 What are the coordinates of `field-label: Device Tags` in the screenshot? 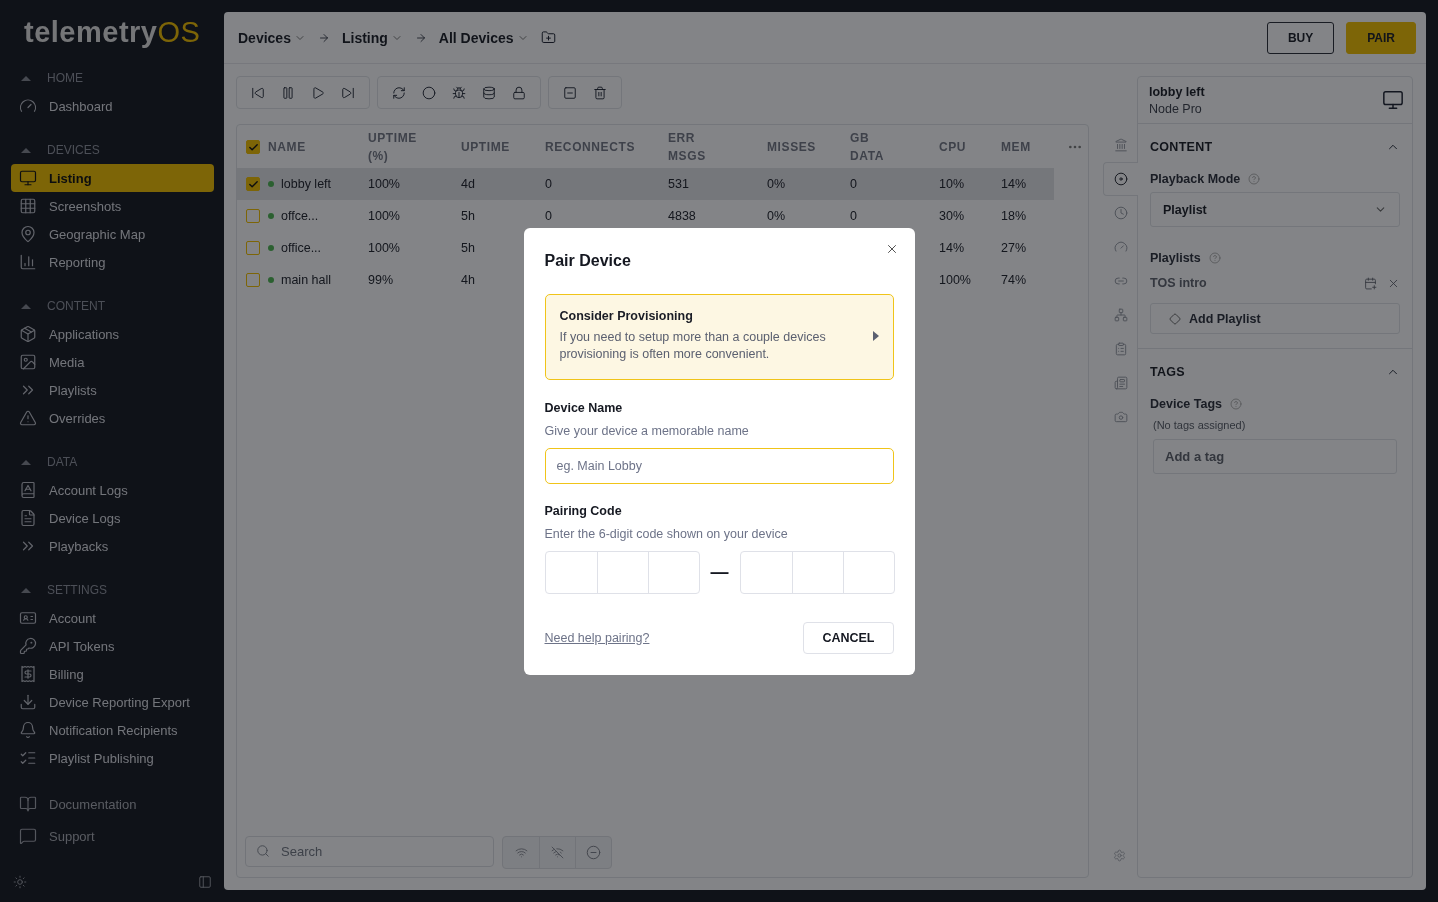 It's located at (1186, 404).